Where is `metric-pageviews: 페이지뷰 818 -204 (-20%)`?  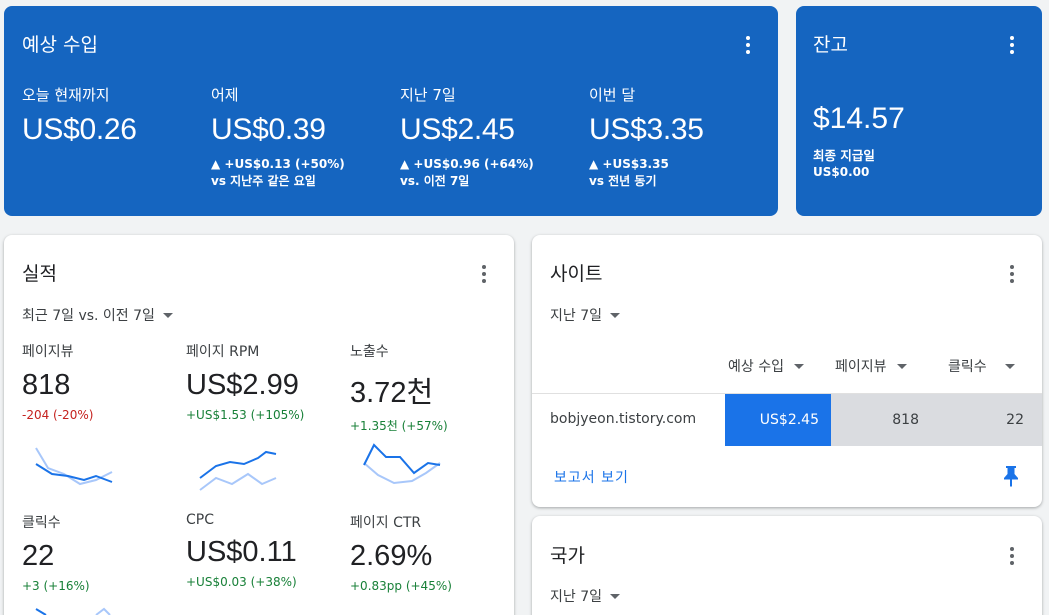 metric-pageviews: 페이지뷰 818 -204 (-20%) is located at coordinates (99, 381).